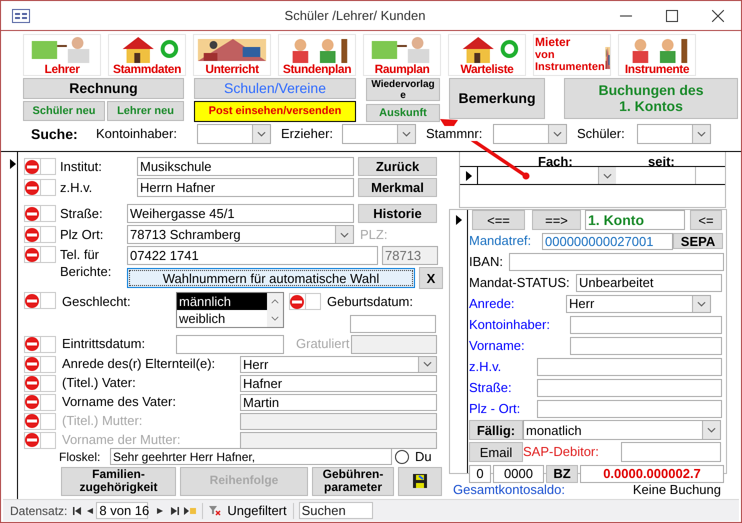 The height and width of the screenshot is (523, 742). I want to click on dial-button: Wahlnummern für automatische Wahl, so click(271, 278).